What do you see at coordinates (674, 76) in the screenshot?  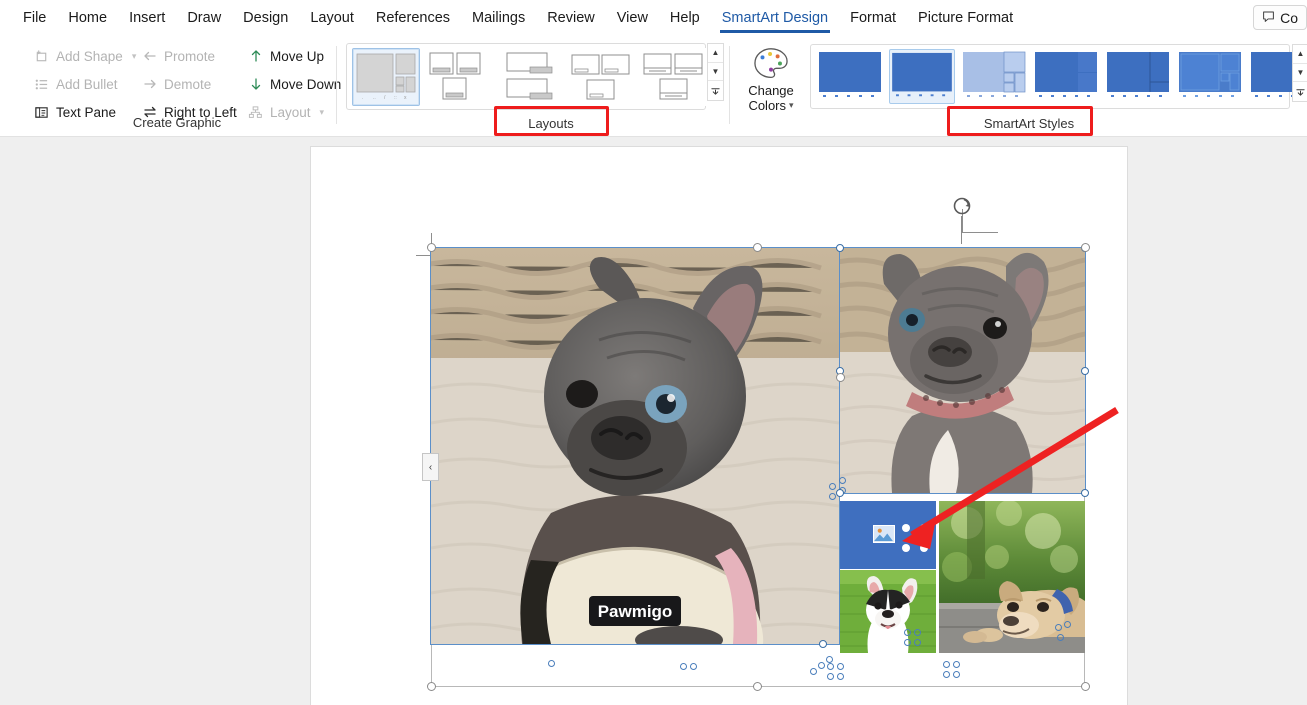 I see `layout-thumbnail-three-lined` at bounding box center [674, 76].